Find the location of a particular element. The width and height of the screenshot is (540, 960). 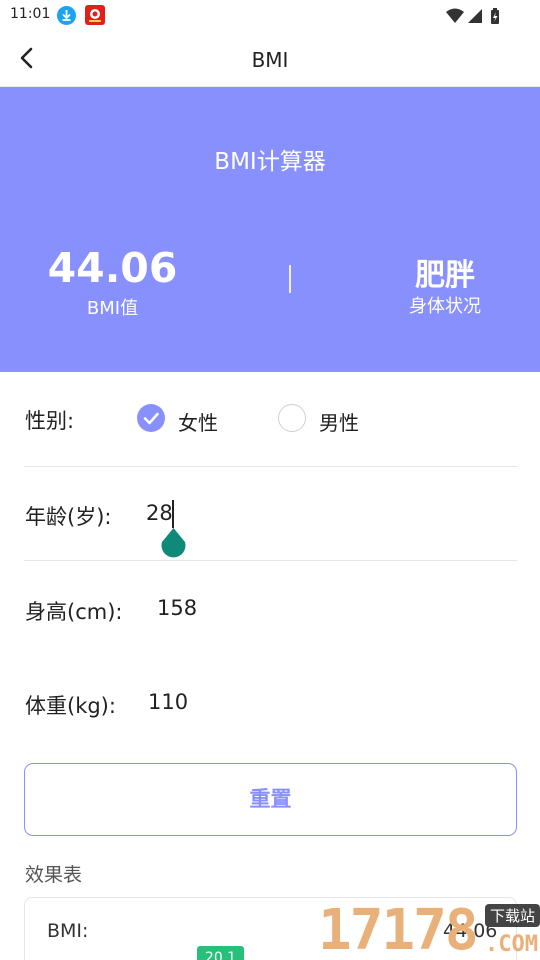

wifi-icon is located at coordinates (455, 15).